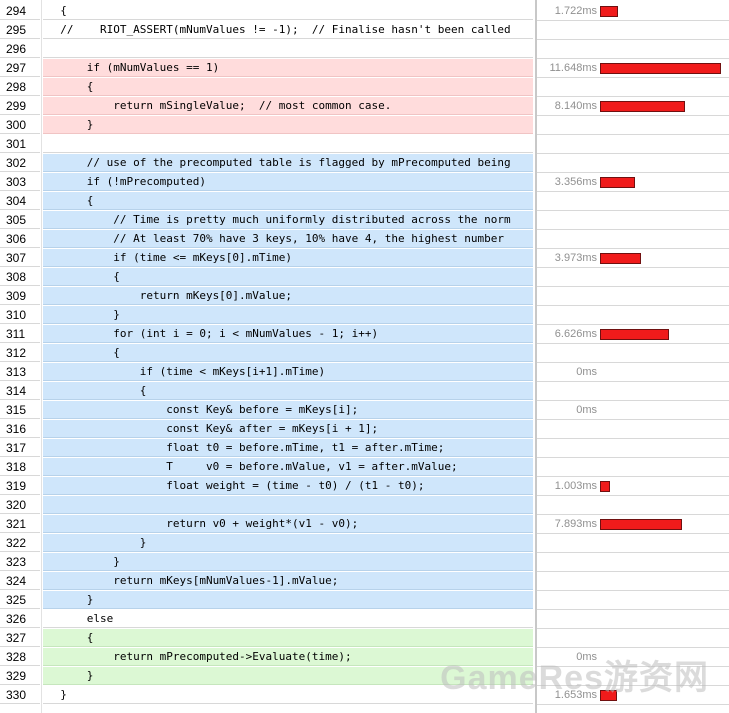 Image resolution: width=729 pixels, height=713 pixels. I want to click on code-row: 307 if (time <= mKeys[0].mTime) 3.973ms, so click(364, 258).